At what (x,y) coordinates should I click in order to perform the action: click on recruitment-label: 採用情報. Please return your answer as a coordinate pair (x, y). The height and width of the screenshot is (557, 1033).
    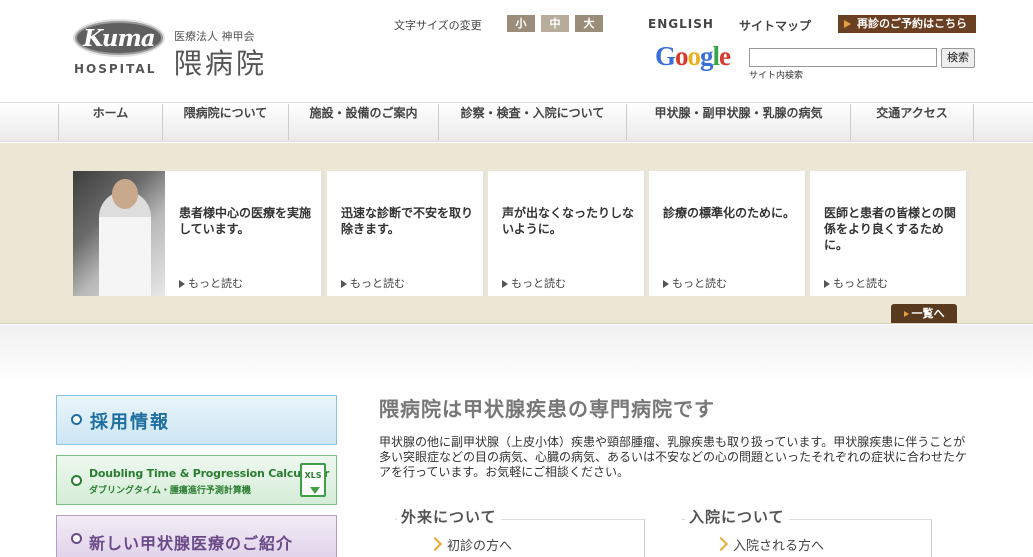
    Looking at the image, I should click on (130, 422).